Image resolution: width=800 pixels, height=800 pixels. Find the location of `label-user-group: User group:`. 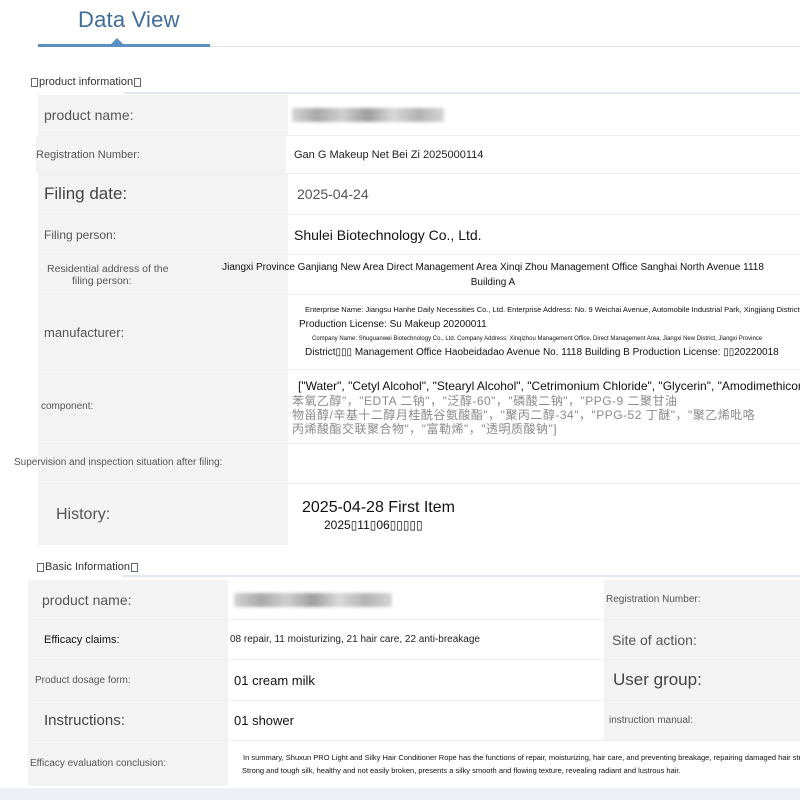

label-user-group: User group: is located at coordinates (702, 680).